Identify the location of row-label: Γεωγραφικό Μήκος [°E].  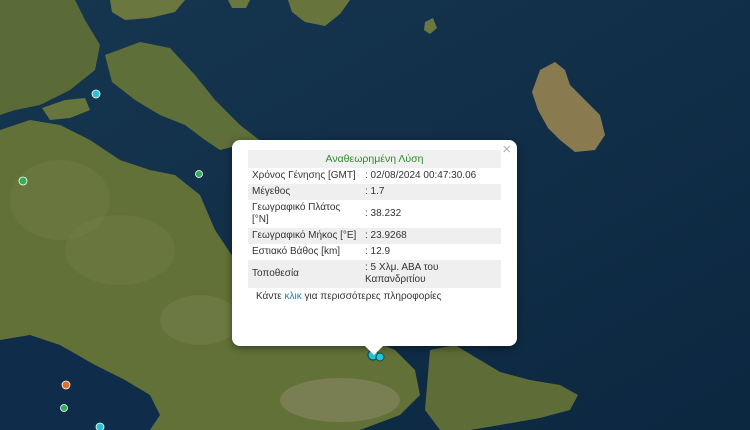
(304, 236).